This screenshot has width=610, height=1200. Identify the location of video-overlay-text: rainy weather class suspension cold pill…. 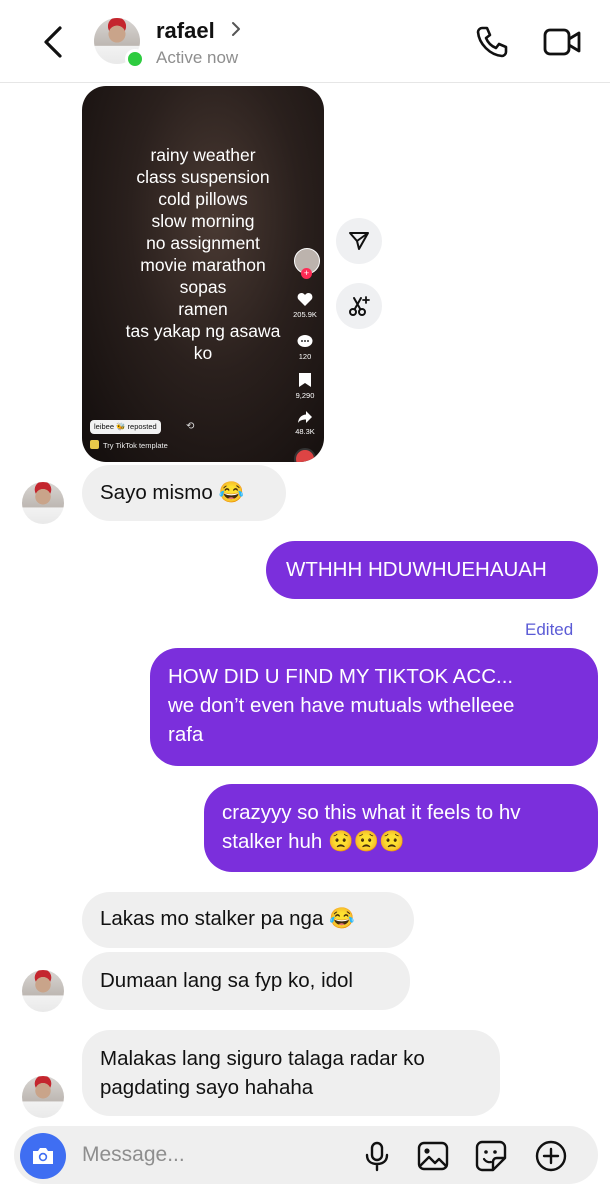
(203, 254).